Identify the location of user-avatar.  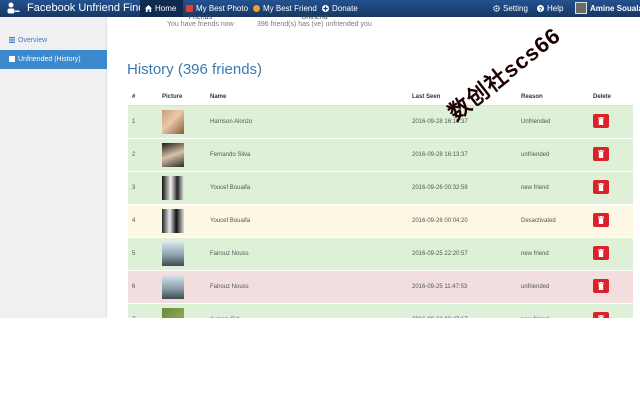
(581, 8).